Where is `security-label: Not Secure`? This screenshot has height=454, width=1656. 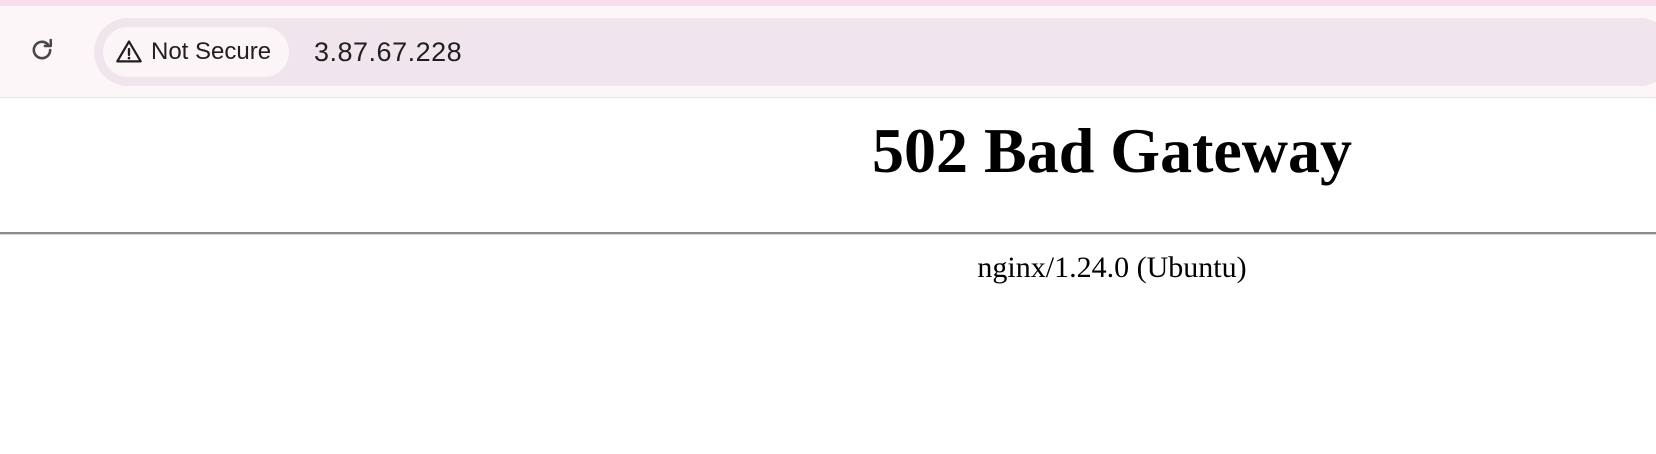 security-label: Not Secure is located at coordinates (211, 51).